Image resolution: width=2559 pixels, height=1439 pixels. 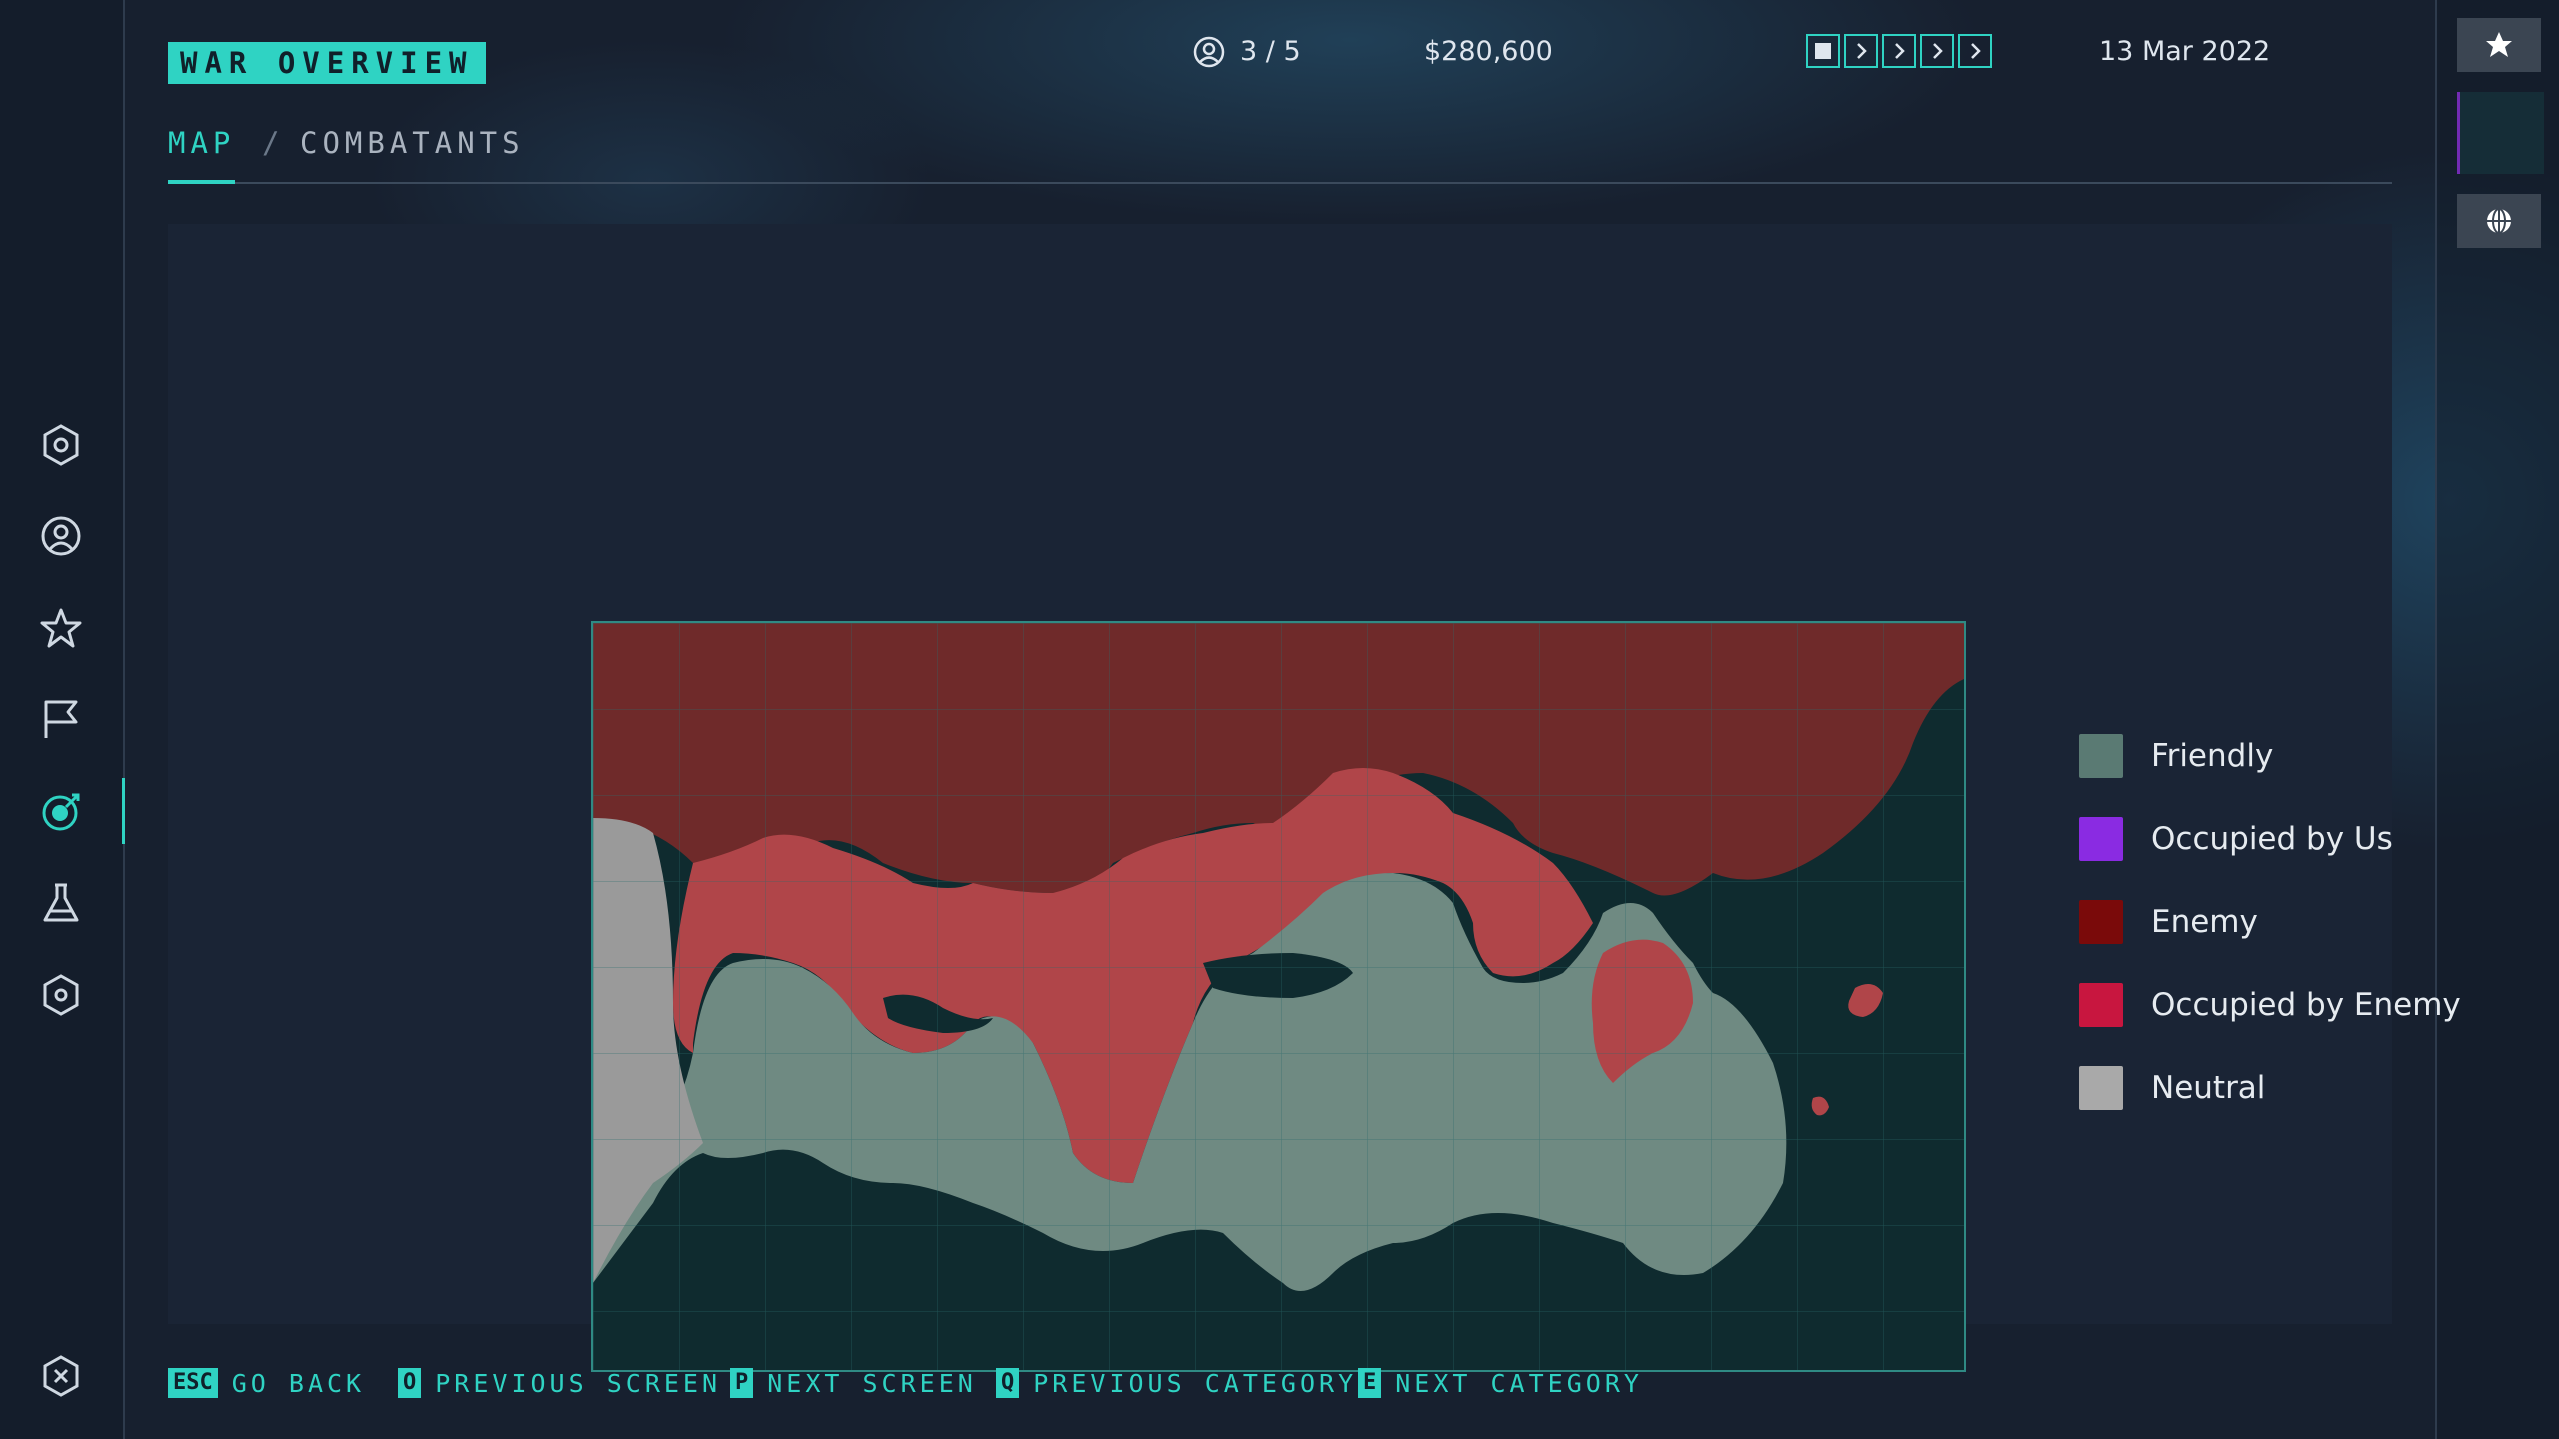 What do you see at coordinates (1008, 1383) in the screenshot?
I see `hotkey-key: Q` at bounding box center [1008, 1383].